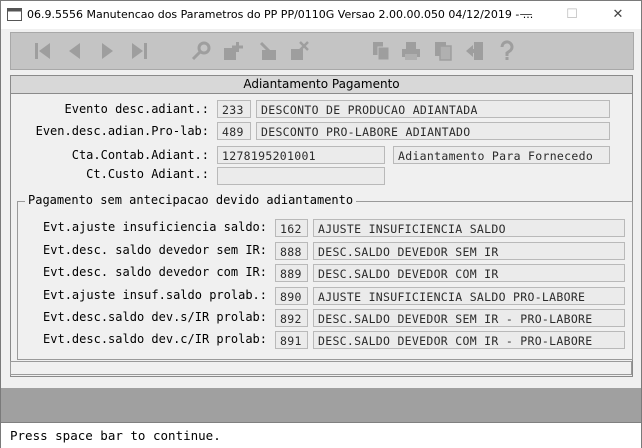 This screenshot has width=642, height=448. Describe the element at coordinates (291, 251) in the screenshot. I see `group-row-code-field: 888` at that location.